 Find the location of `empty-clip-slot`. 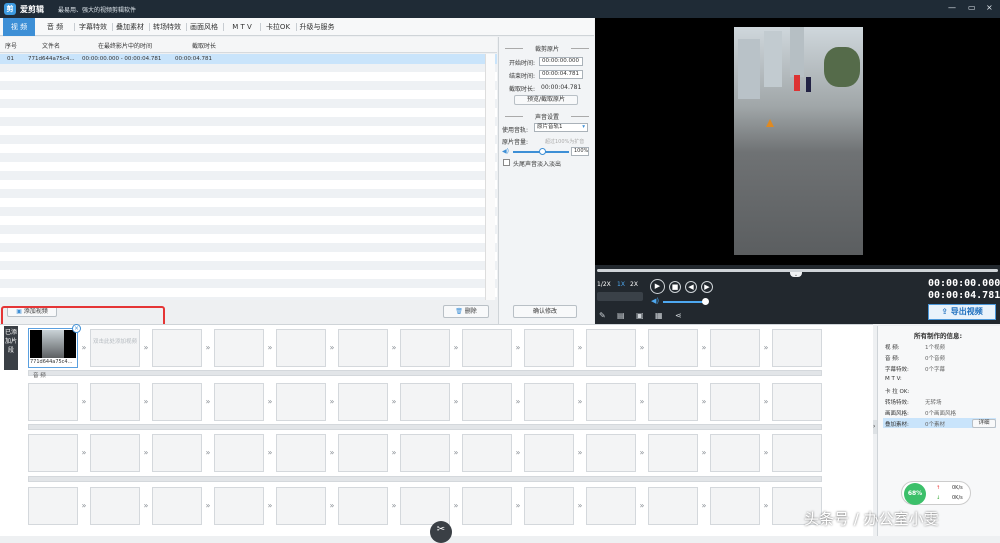

empty-clip-slot is located at coordinates (115, 348).